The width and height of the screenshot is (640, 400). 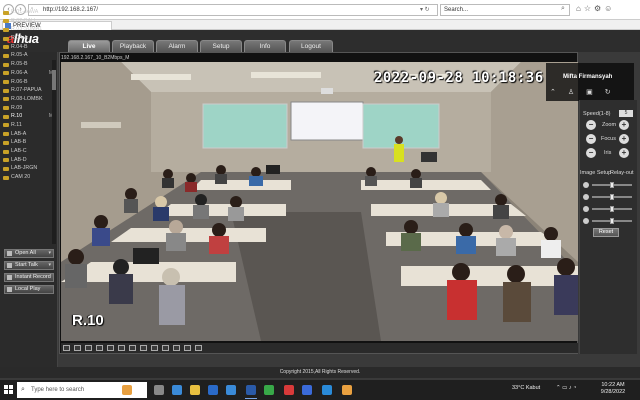 What do you see at coordinates (624, 125) in the screenshot?
I see `zoom-in-button: +` at bounding box center [624, 125].